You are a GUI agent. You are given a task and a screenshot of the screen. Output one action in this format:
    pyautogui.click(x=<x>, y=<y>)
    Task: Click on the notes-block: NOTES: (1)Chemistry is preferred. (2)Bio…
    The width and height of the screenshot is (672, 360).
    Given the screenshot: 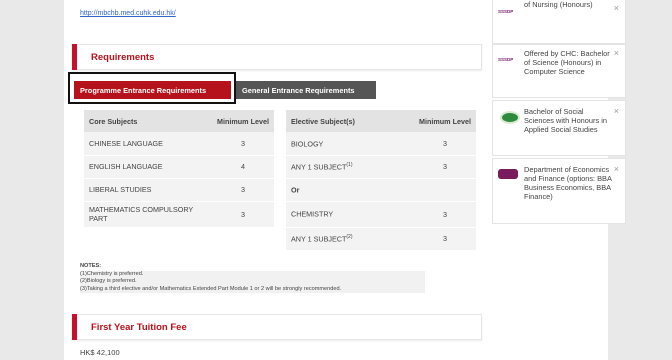 What is the action you would take?
    pyautogui.click(x=252, y=278)
    